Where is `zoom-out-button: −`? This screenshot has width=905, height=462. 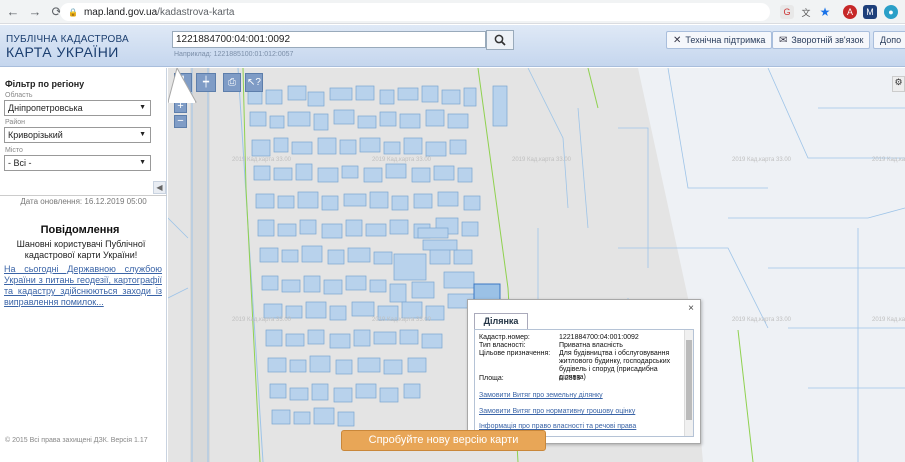
zoom-out-button: − is located at coordinates (180, 121).